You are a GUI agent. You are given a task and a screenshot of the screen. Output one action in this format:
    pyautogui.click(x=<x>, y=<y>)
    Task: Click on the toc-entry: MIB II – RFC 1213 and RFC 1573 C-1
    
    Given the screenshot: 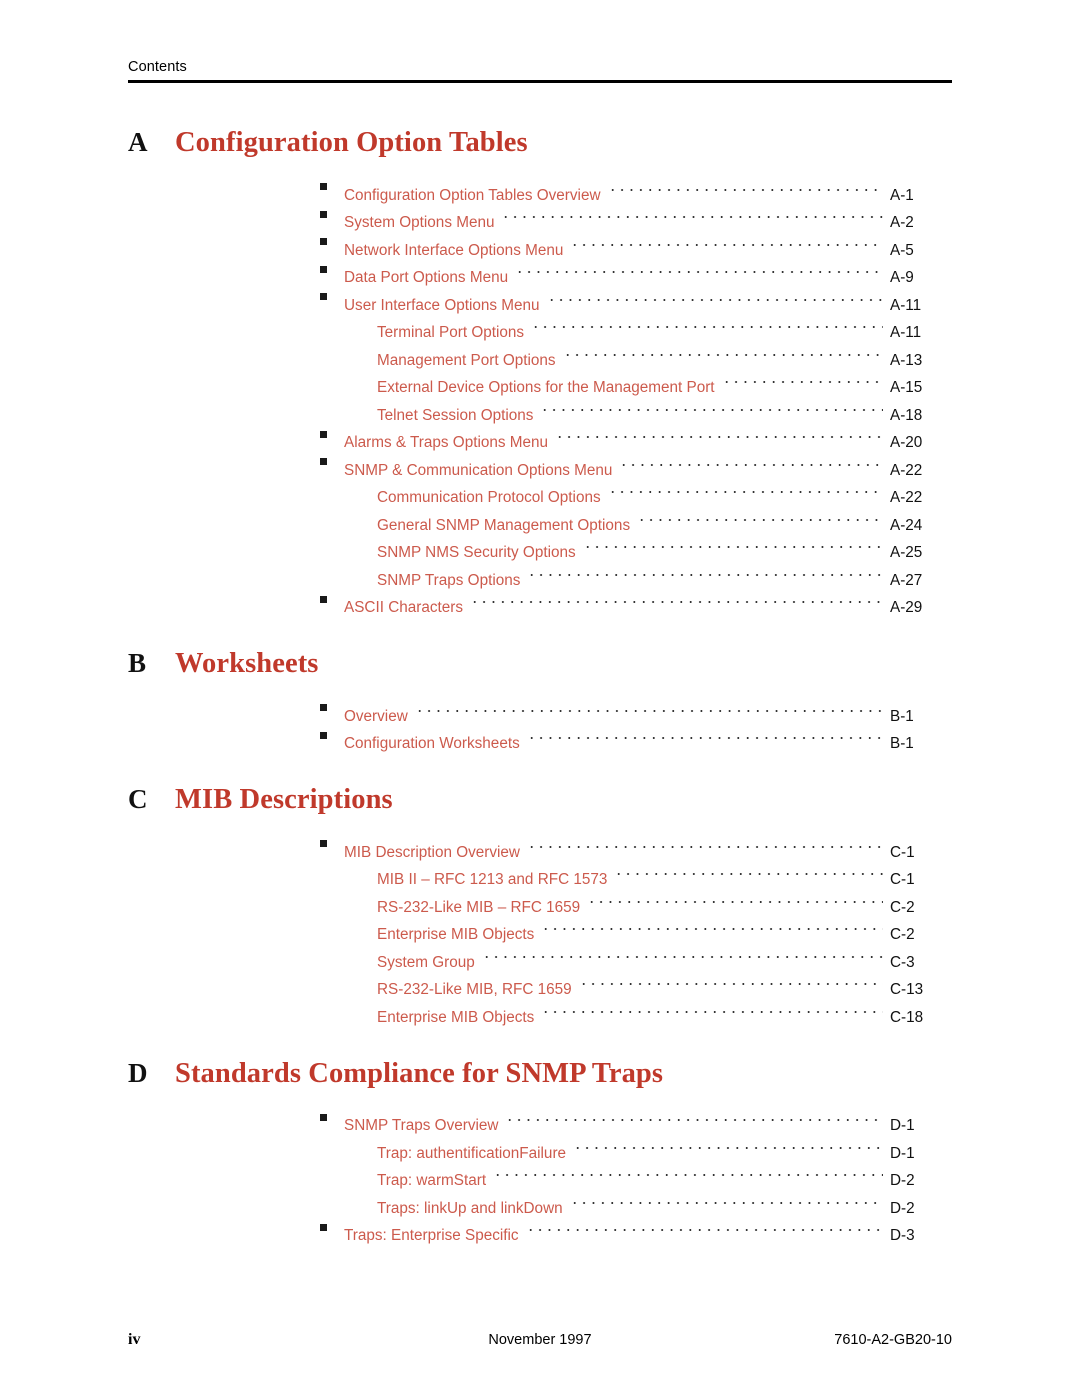 What is the action you would take?
    pyautogui.click(x=540, y=872)
    